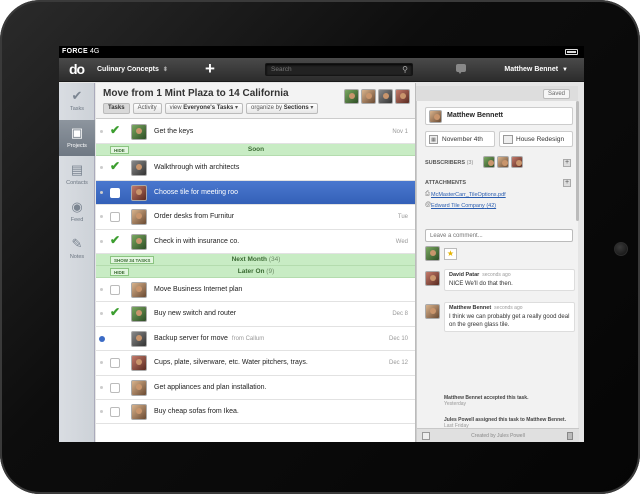  What do you see at coordinates (77, 138) in the screenshot?
I see `sidebar-item-projects: ▣ Projects` at bounding box center [77, 138].